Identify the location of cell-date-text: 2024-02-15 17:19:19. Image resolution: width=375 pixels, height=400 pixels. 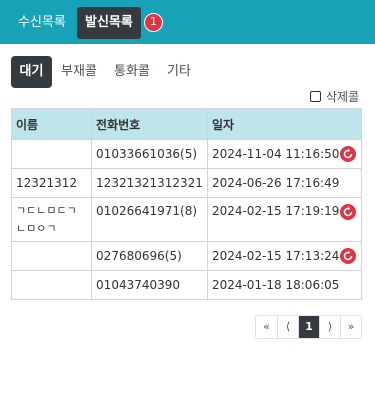
(275, 211).